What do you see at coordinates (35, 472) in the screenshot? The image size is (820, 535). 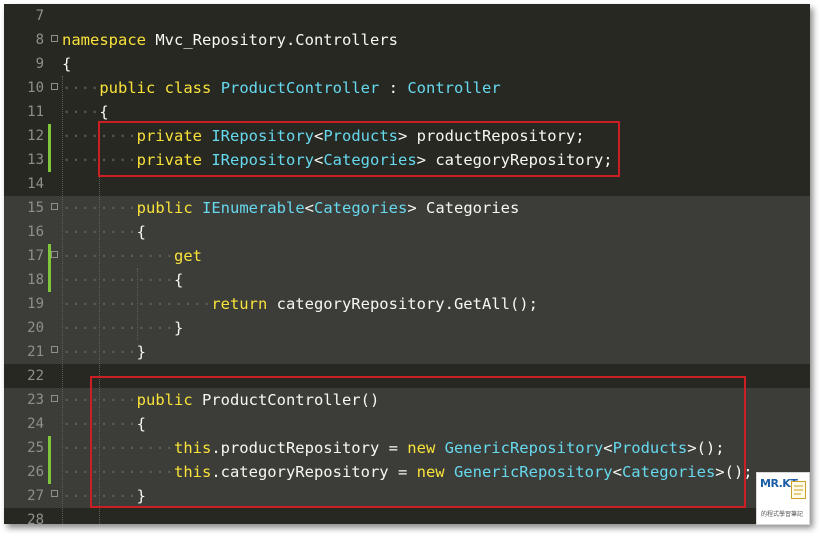 I see `line-number: 26` at bounding box center [35, 472].